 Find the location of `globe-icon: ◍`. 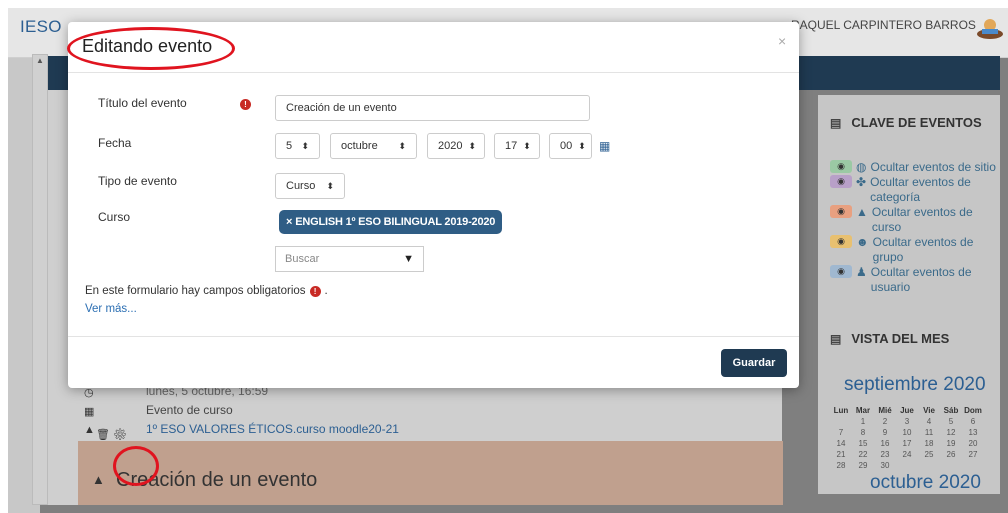

globe-icon: ◍ is located at coordinates (861, 167).